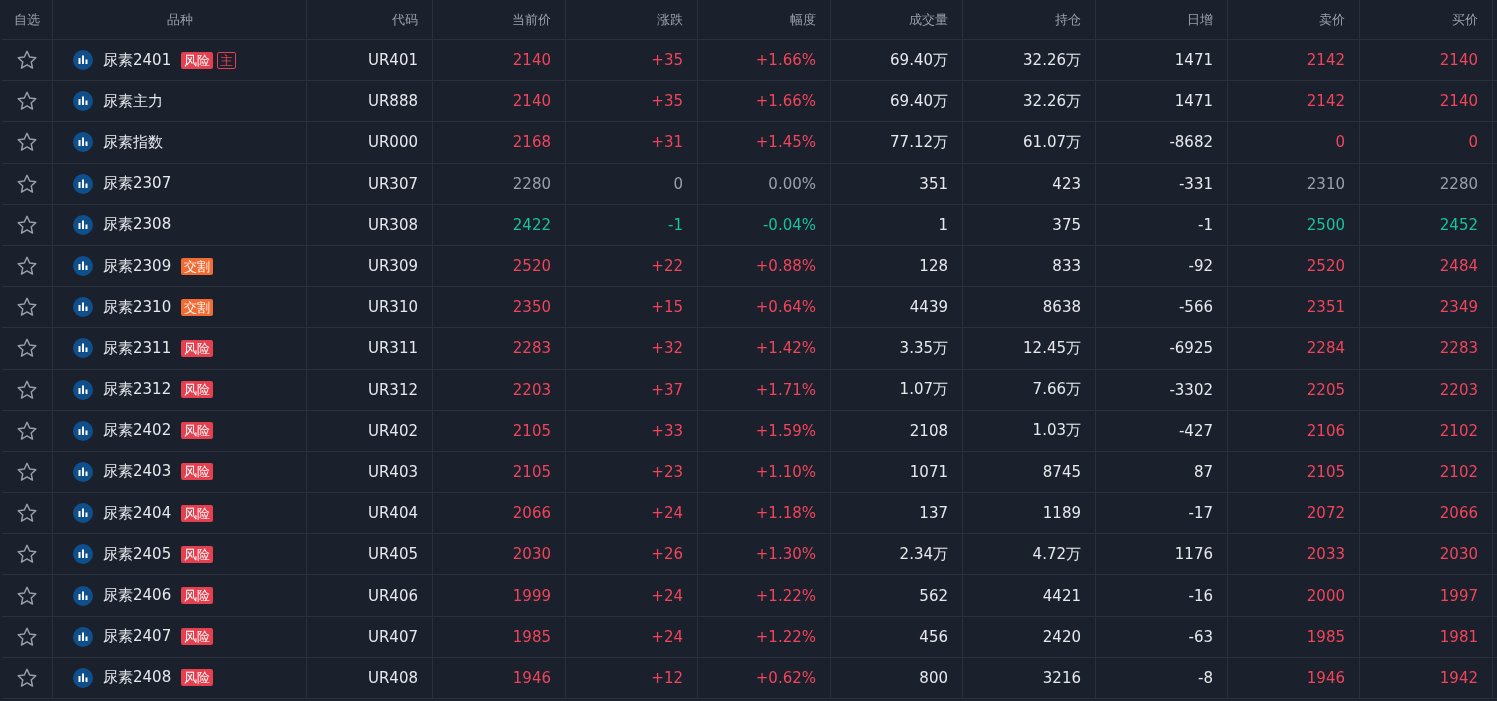 This screenshot has width=1497, height=701. What do you see at coordinates (1325, 101) in the screenshot?
I see `ask-price-text: 2142` at bounding box center [1325, 101].